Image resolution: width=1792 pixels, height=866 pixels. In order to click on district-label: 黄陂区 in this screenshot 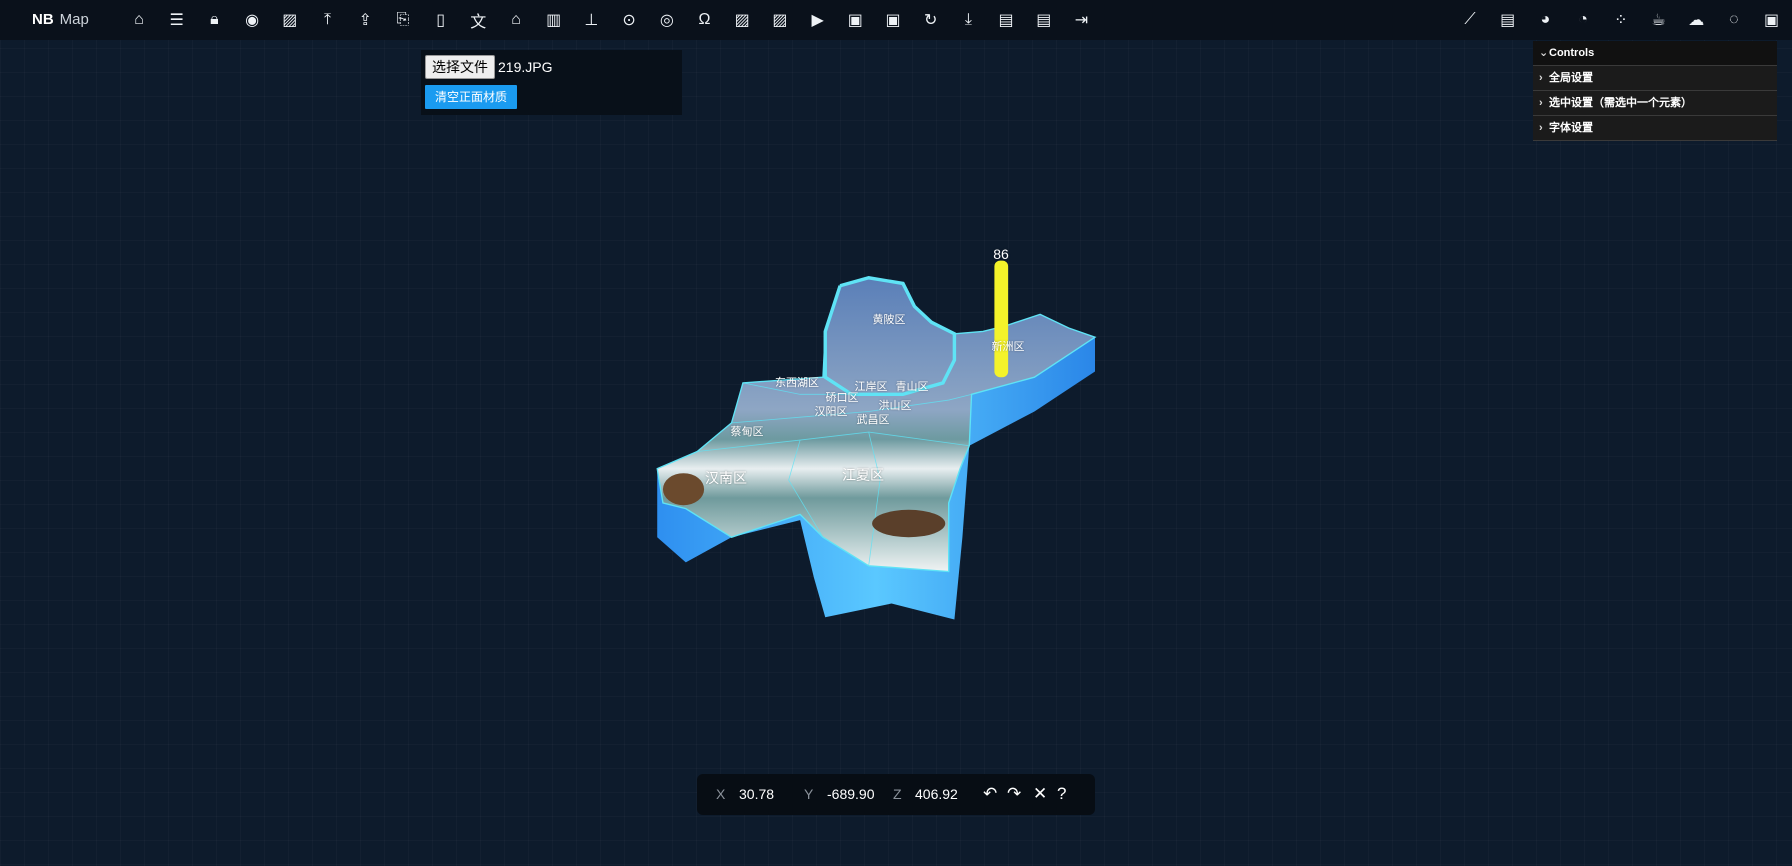, I will do `click(889, 320)`.